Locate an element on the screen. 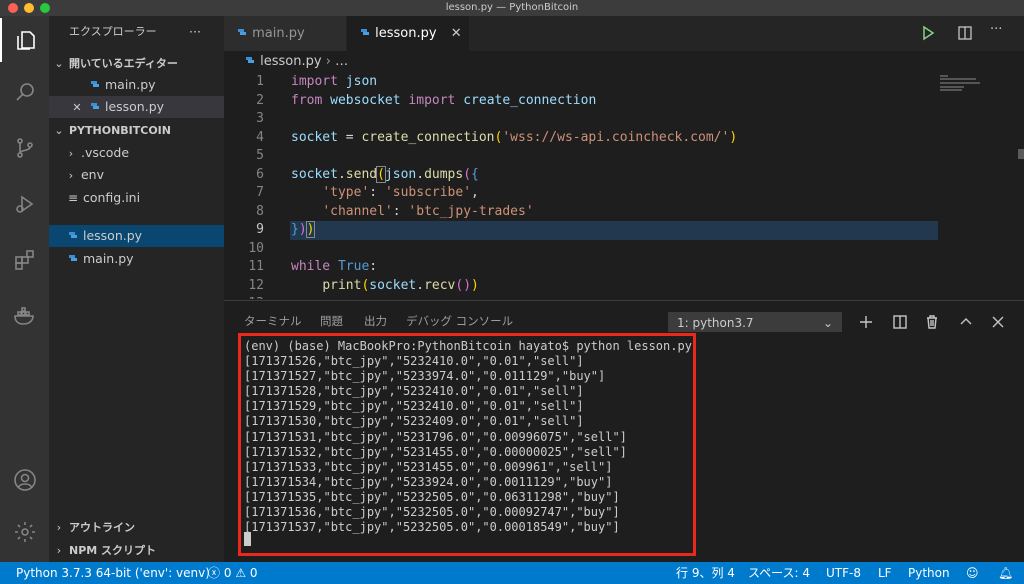 The height and width of the screenshot is (584, 1024). minimize-window-button is located at coordinates (29, 8).